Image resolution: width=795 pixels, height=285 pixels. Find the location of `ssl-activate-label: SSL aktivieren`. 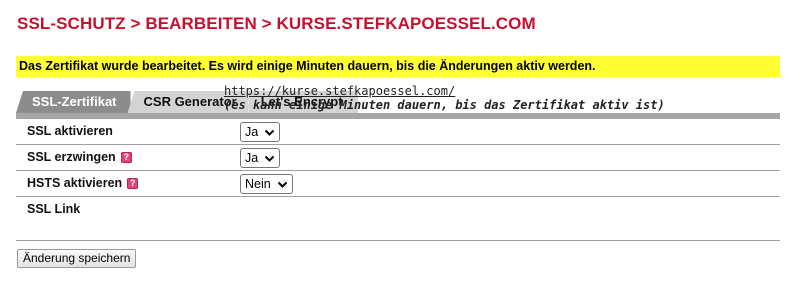

ssl-activate-label: SSL aktivieren is located at coordinates (70, 131).